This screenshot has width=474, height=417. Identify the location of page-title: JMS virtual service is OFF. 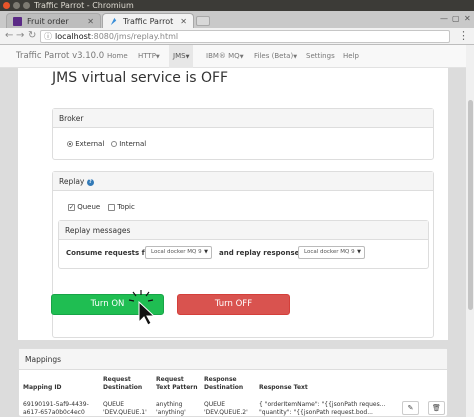
(140, 78).